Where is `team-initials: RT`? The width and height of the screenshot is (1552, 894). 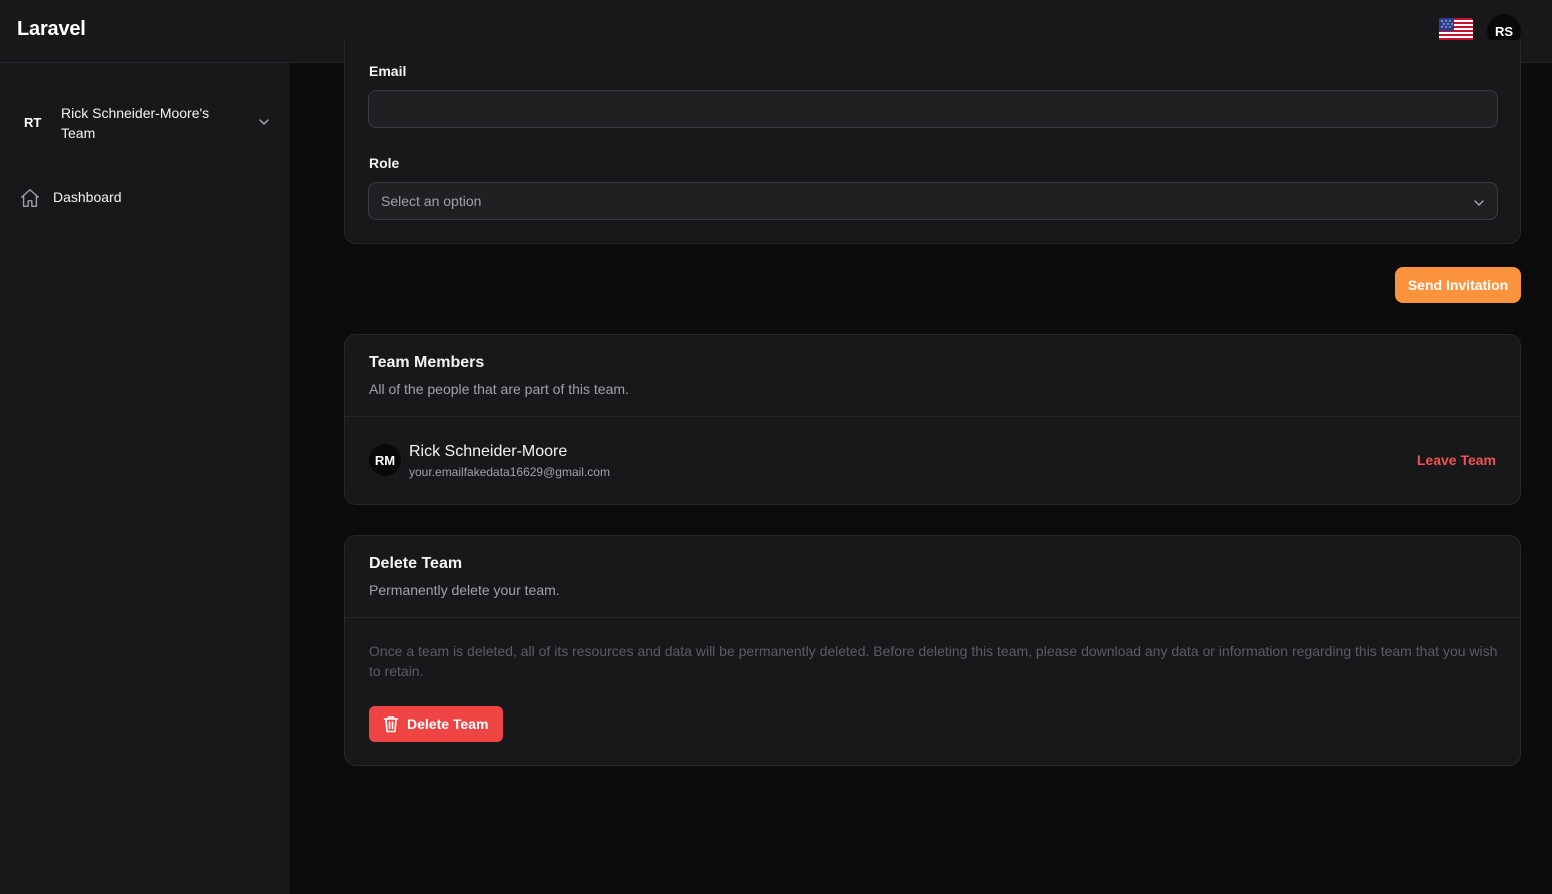 team-initials: RT is located at coordinates (33, 122).